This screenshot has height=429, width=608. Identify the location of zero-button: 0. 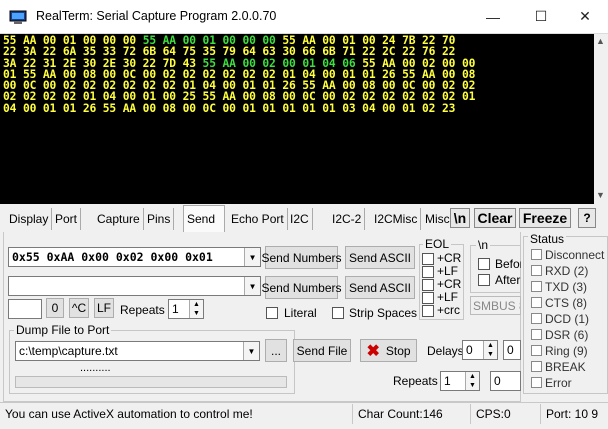
(55, 308).